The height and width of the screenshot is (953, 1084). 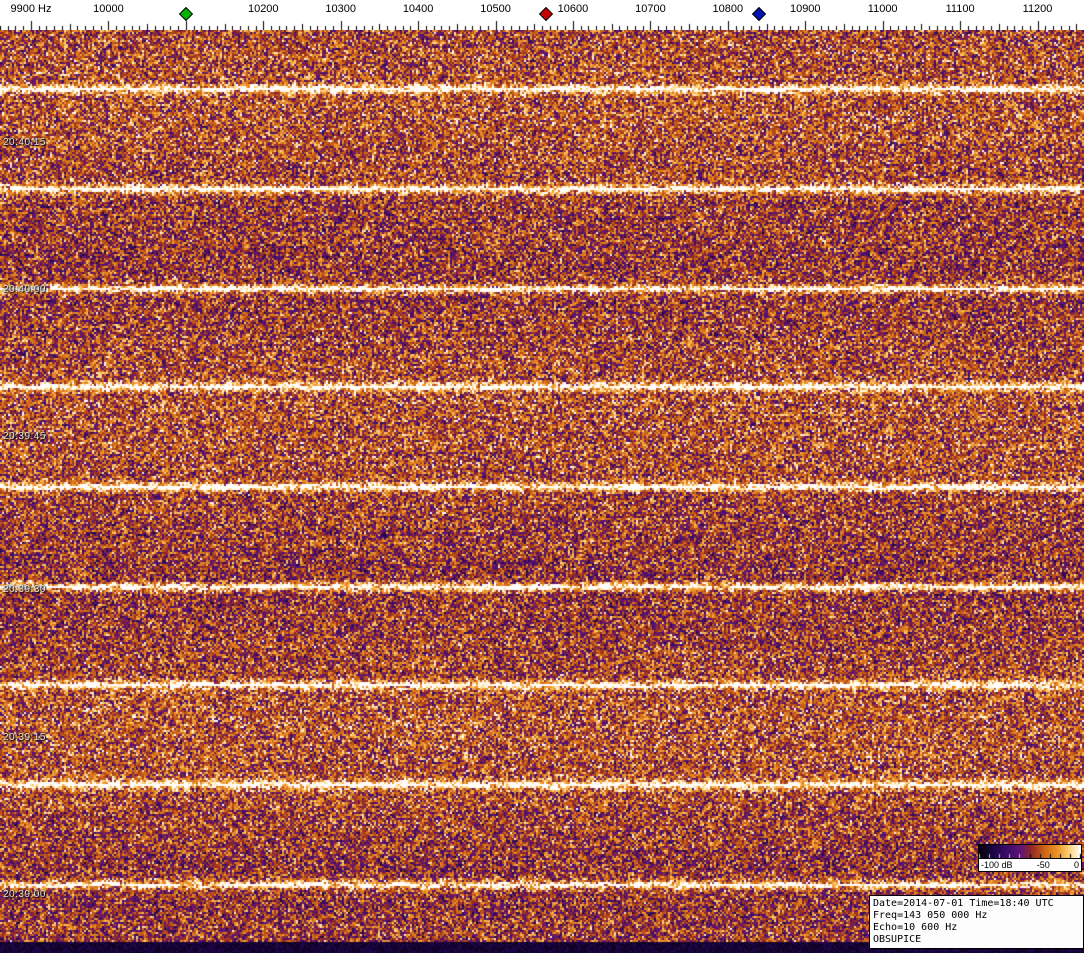 What do you see at coordinates (573, 9) in the screenshot?
I see `freq-tick-label: 10600` at bounding box center [573, 9].